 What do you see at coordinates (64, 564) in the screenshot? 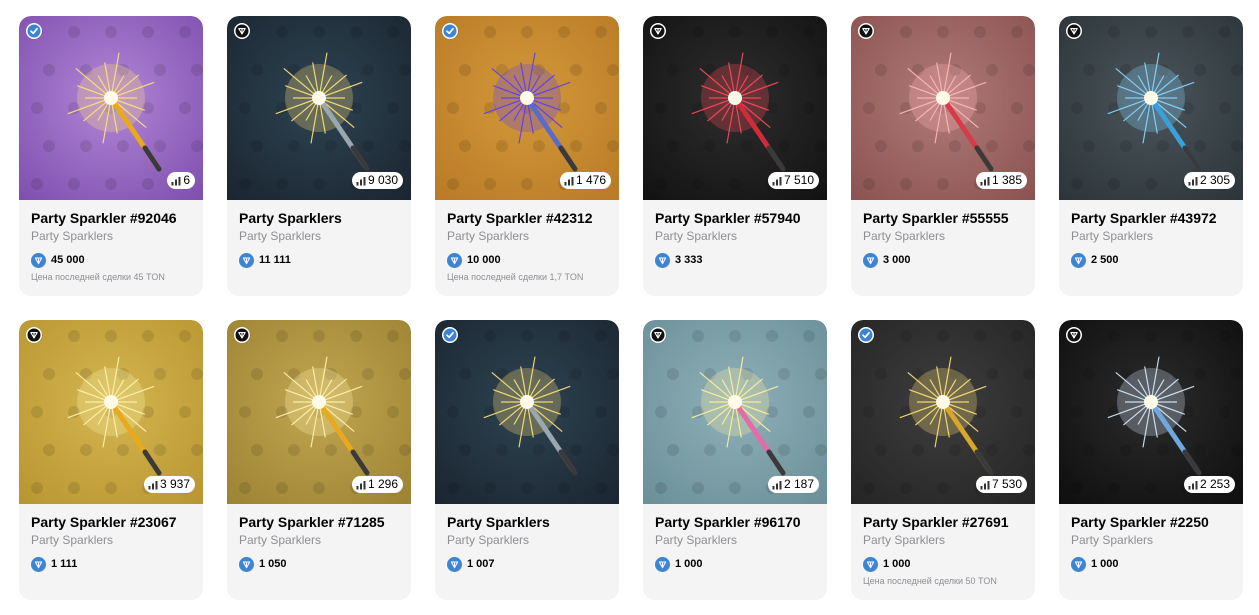
I see `price-value: 1 111` at bounding box center [64, 564].